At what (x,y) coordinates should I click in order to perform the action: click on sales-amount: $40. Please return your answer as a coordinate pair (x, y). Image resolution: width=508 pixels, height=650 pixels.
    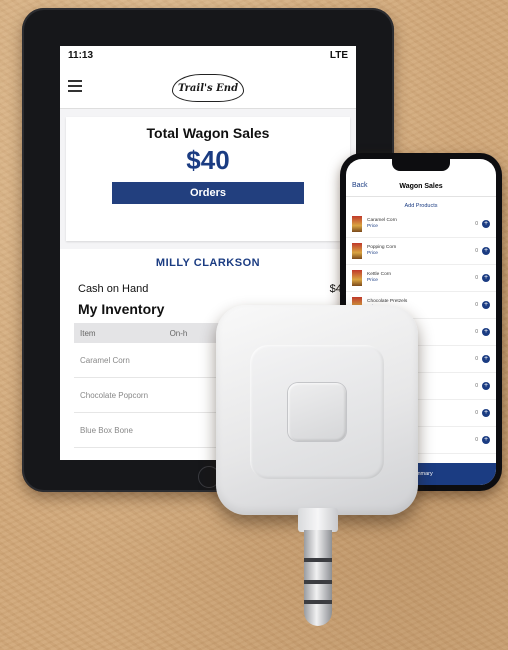
    Looking at the image, I should click on (208, 160).